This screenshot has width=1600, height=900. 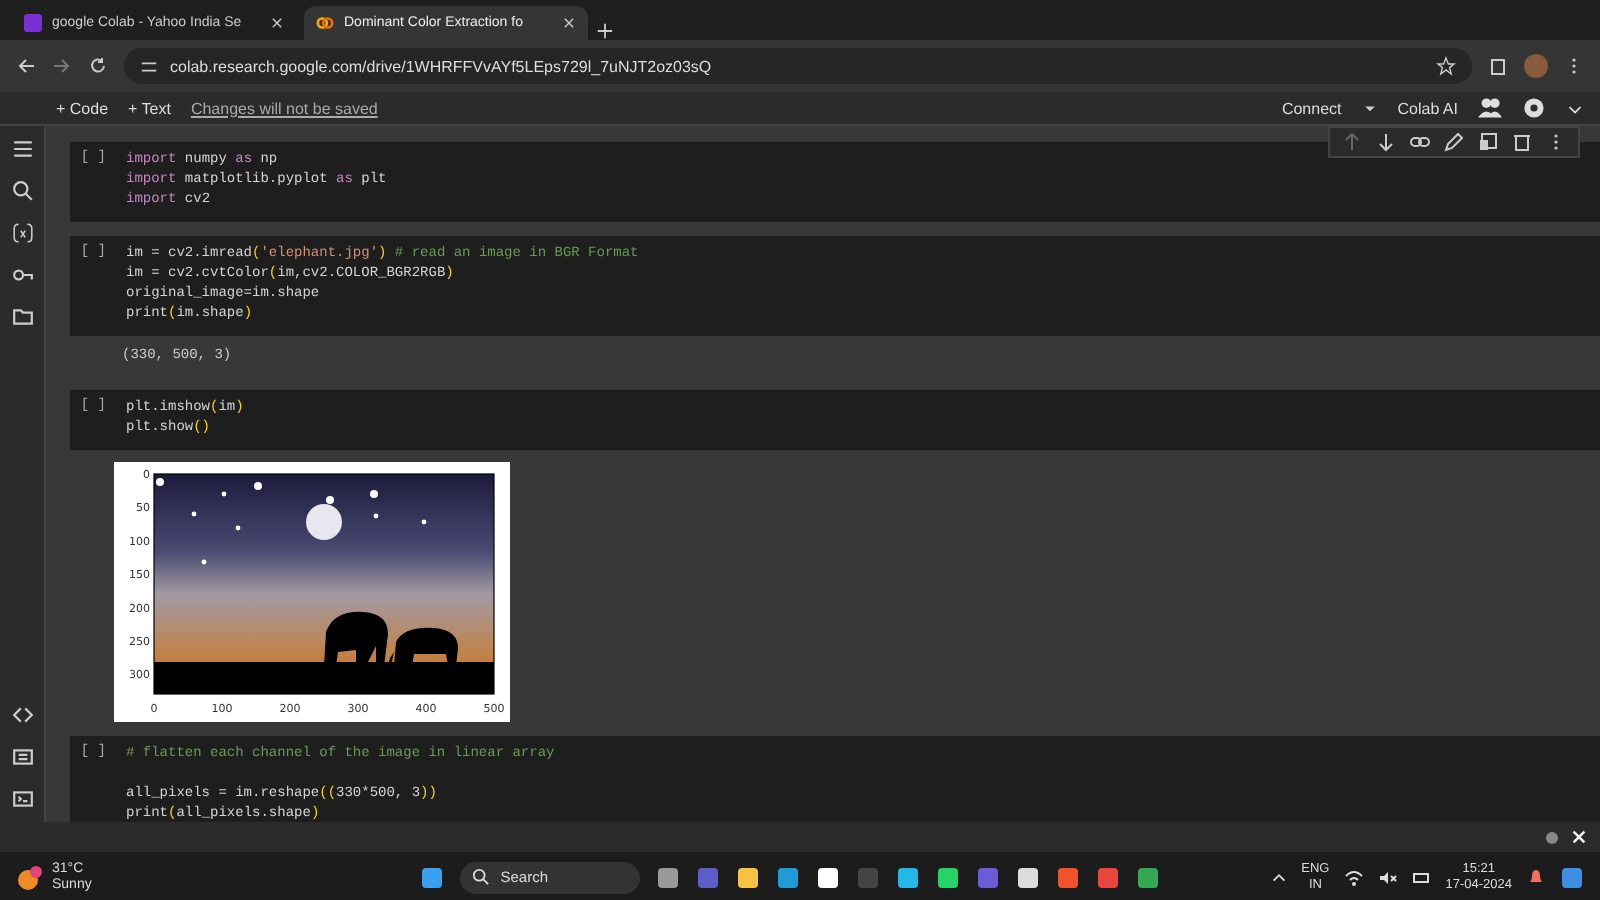 What do you see at coordinates (62, 66) in the screenshot?
I see `forward-icon` at bounding box center [62, 66].